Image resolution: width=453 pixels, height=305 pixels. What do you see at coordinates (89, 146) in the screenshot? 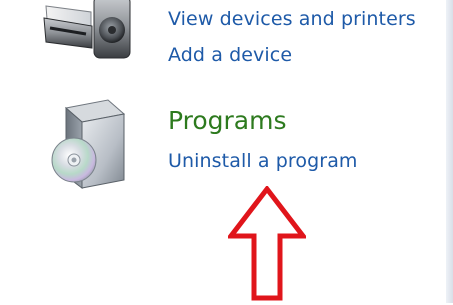
I see `software-box-icon` at bounding box center [89, 146].